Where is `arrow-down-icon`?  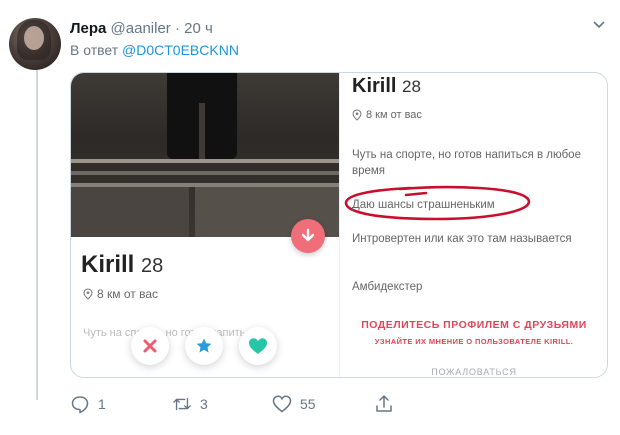
arrow-down-icon is located at coordinates (308, 235).